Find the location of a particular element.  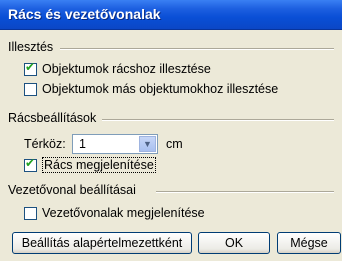

snap-to-objects-checkbox is located at coordinates (30, 89).